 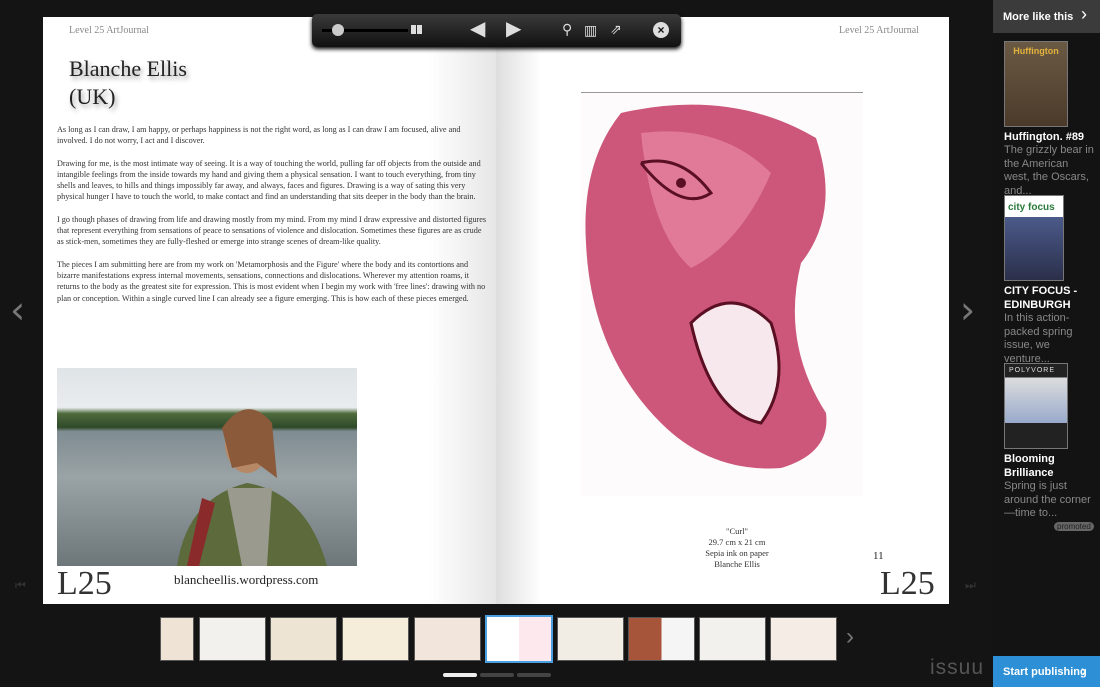 What do you see at coordinates (737, 564) in the screenshot?
I see `caption-artist: Blanche Ellis` at bounding box center [737, 564].